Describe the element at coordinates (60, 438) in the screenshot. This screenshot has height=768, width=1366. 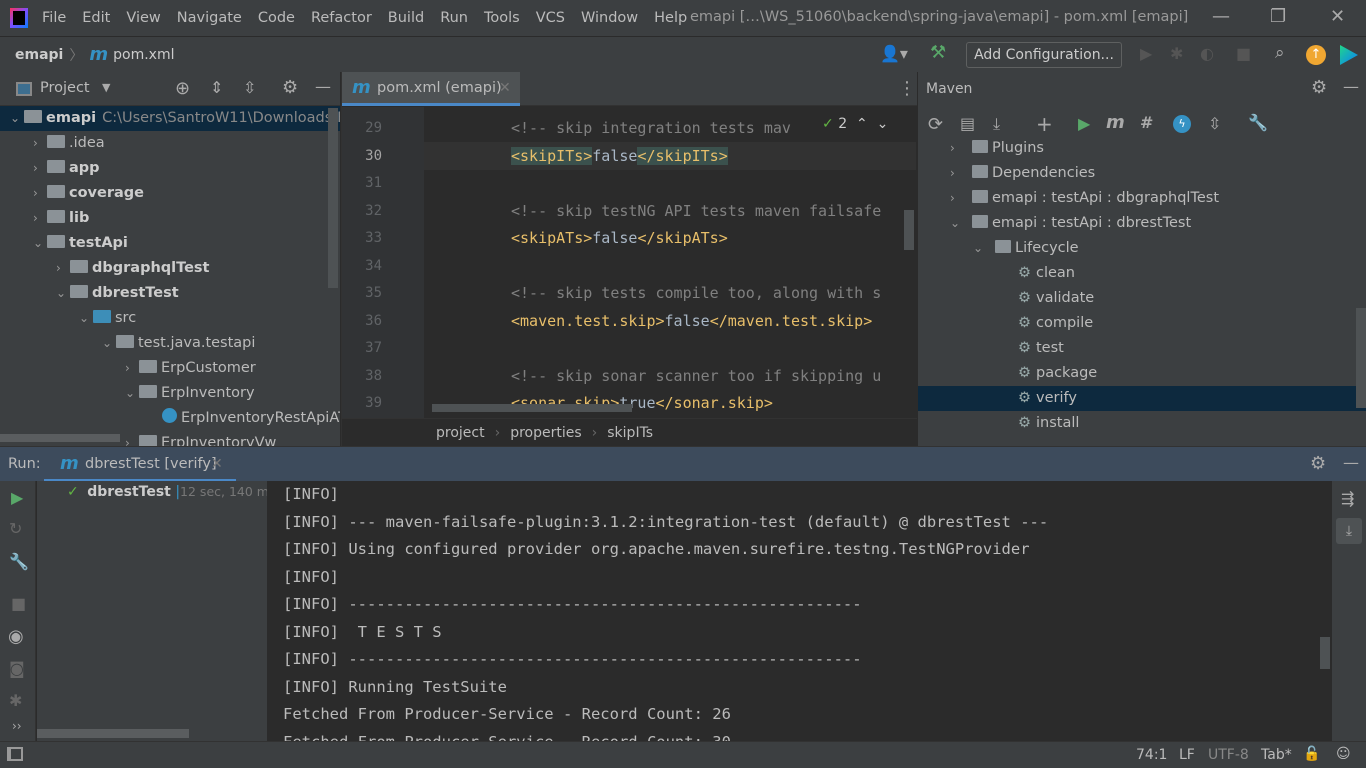
I see `project-hscrollbar` at that location.